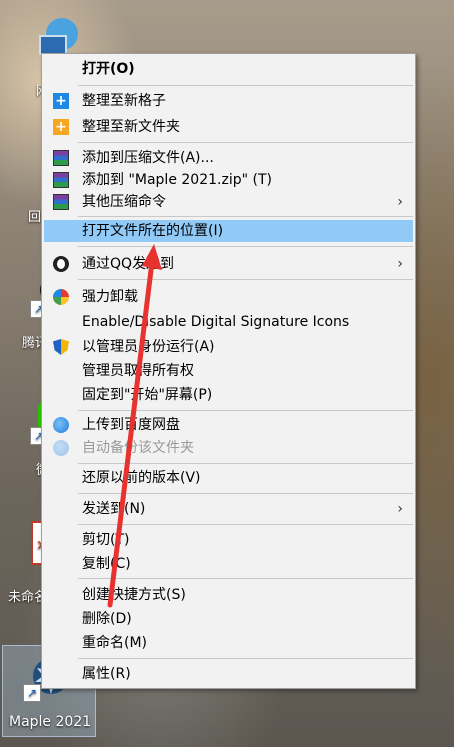  I want to click on menu-item-label: 重命名(M), so click(115, 643).